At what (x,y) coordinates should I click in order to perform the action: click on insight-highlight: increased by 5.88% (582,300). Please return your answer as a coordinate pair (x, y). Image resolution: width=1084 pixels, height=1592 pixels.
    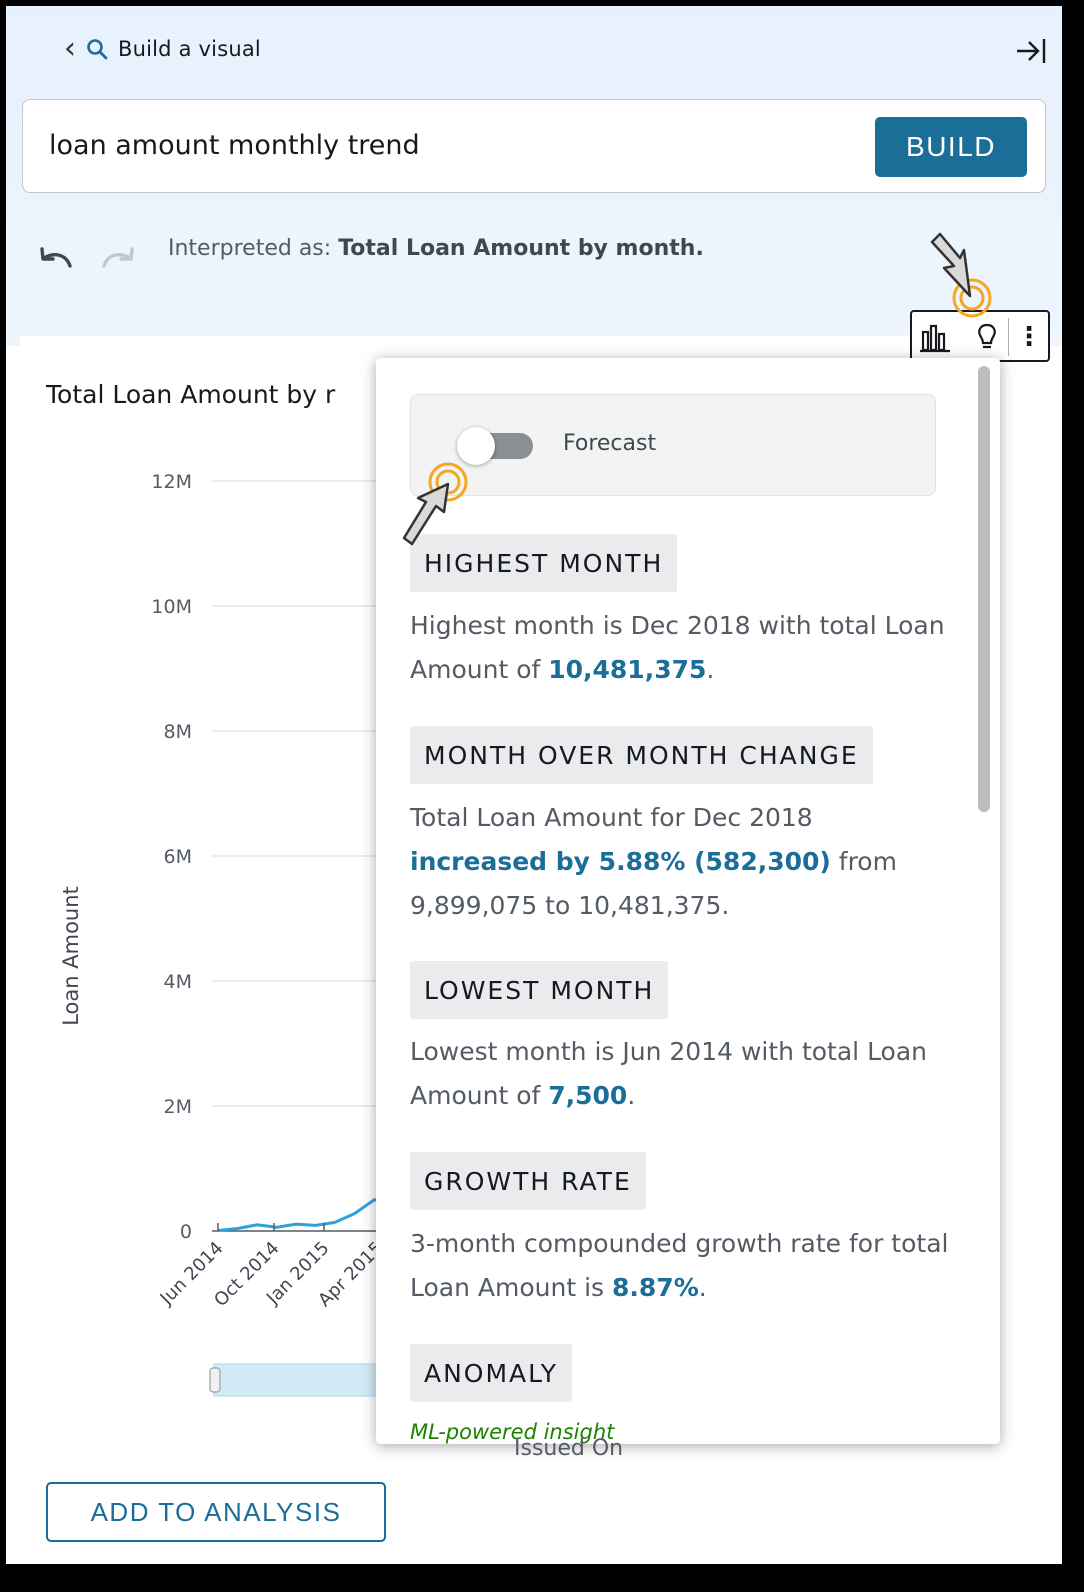
    Looking at the image, I should click on (620, 861).